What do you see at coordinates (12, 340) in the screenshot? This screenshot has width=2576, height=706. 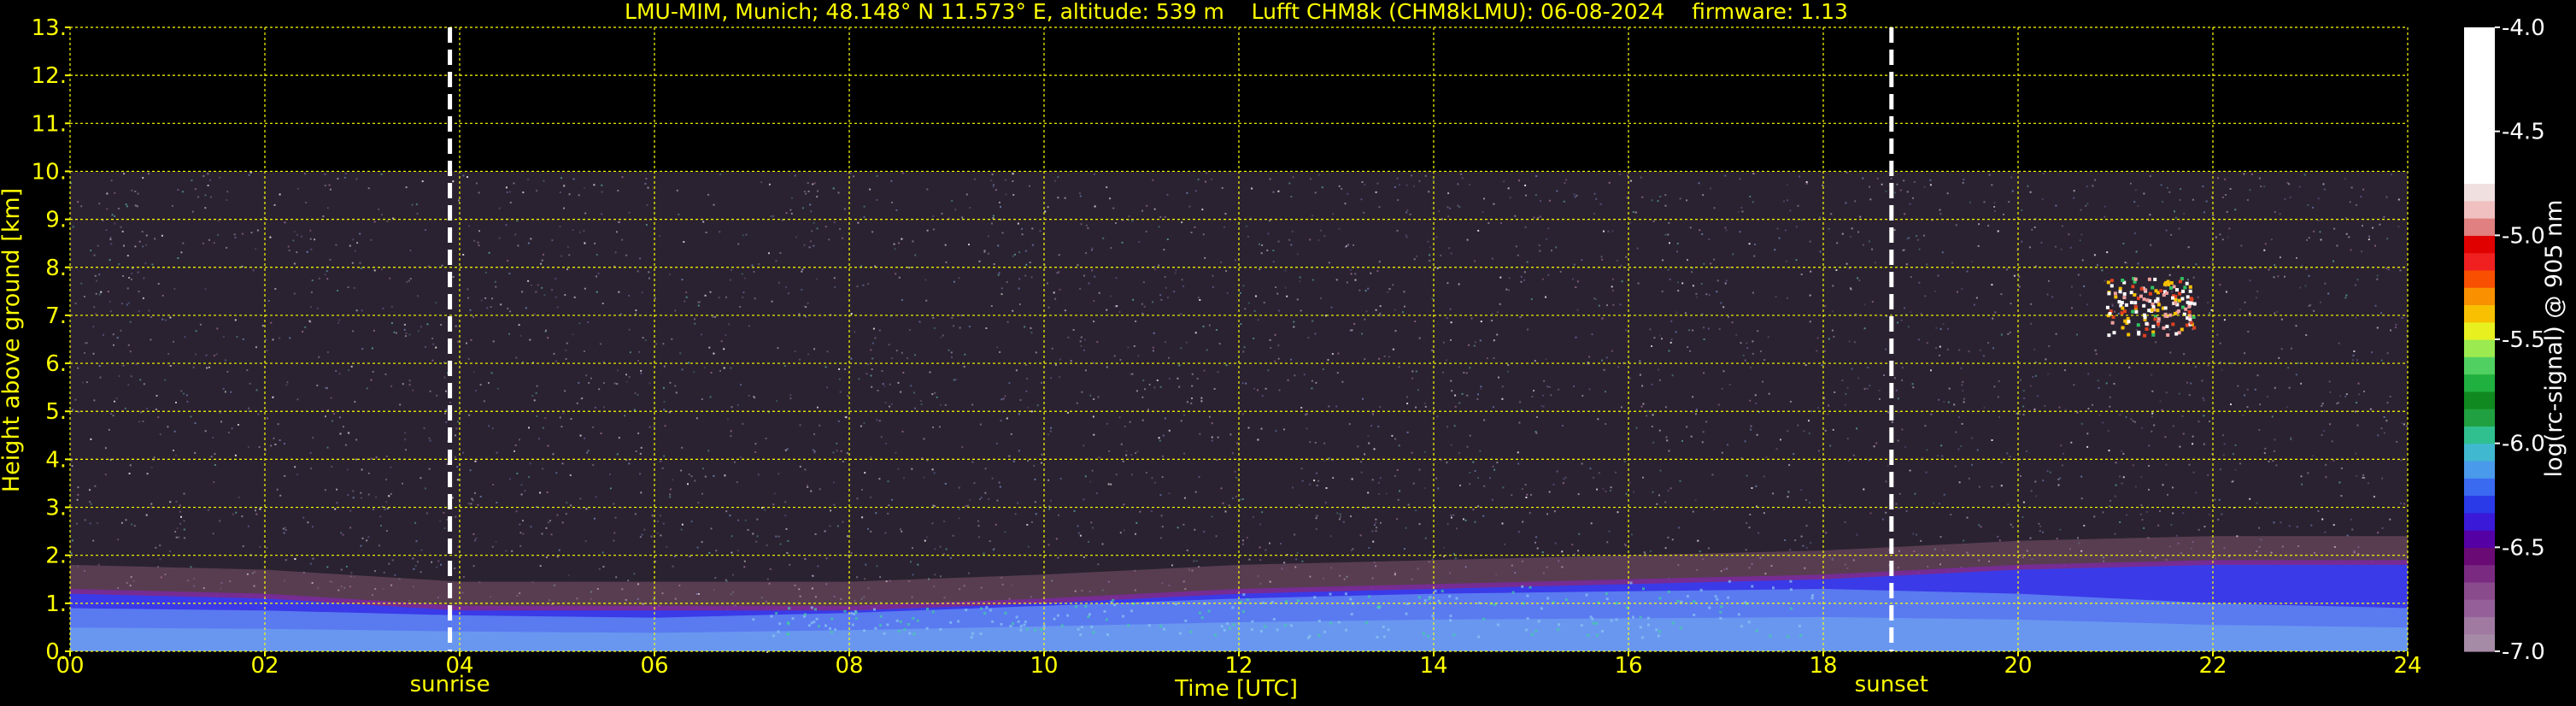 I see `y-axis-label: Height above ground [km]` at bounding box center [12, 340].